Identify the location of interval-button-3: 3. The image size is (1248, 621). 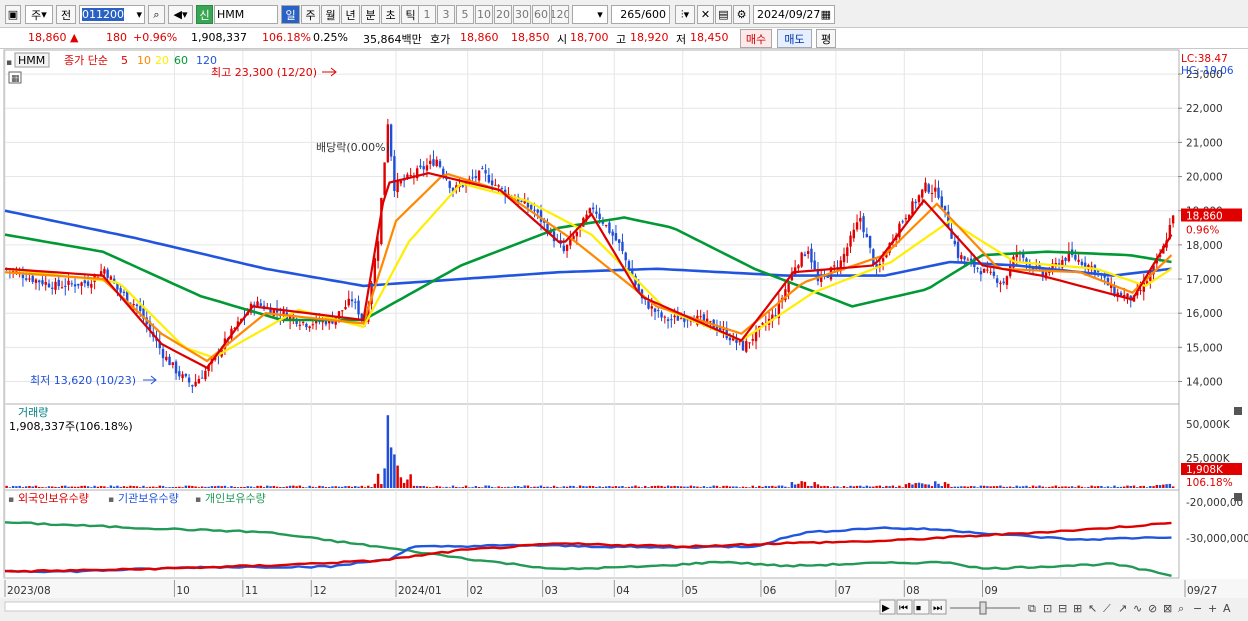
(446, 14).